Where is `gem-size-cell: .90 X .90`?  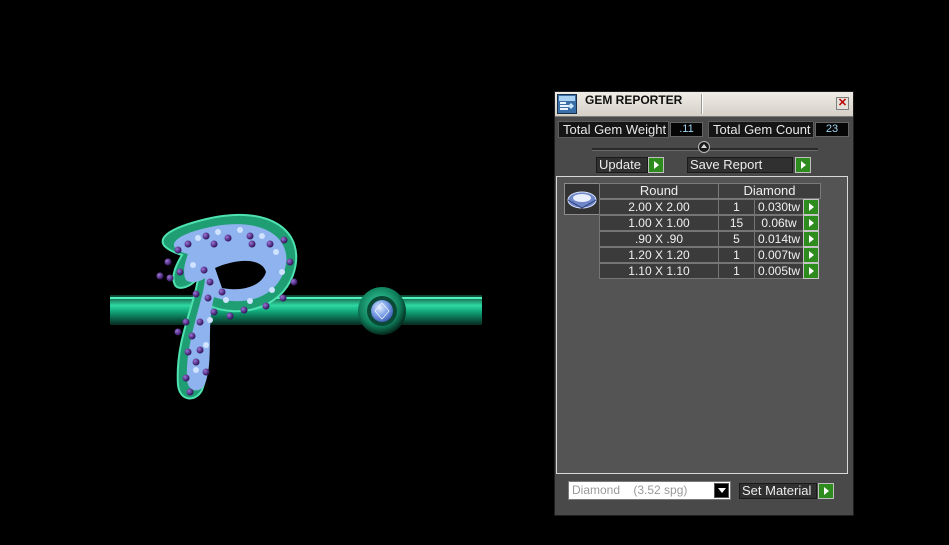 gem-size-cell: .90 X .90 is located at coordinates (659, 239).